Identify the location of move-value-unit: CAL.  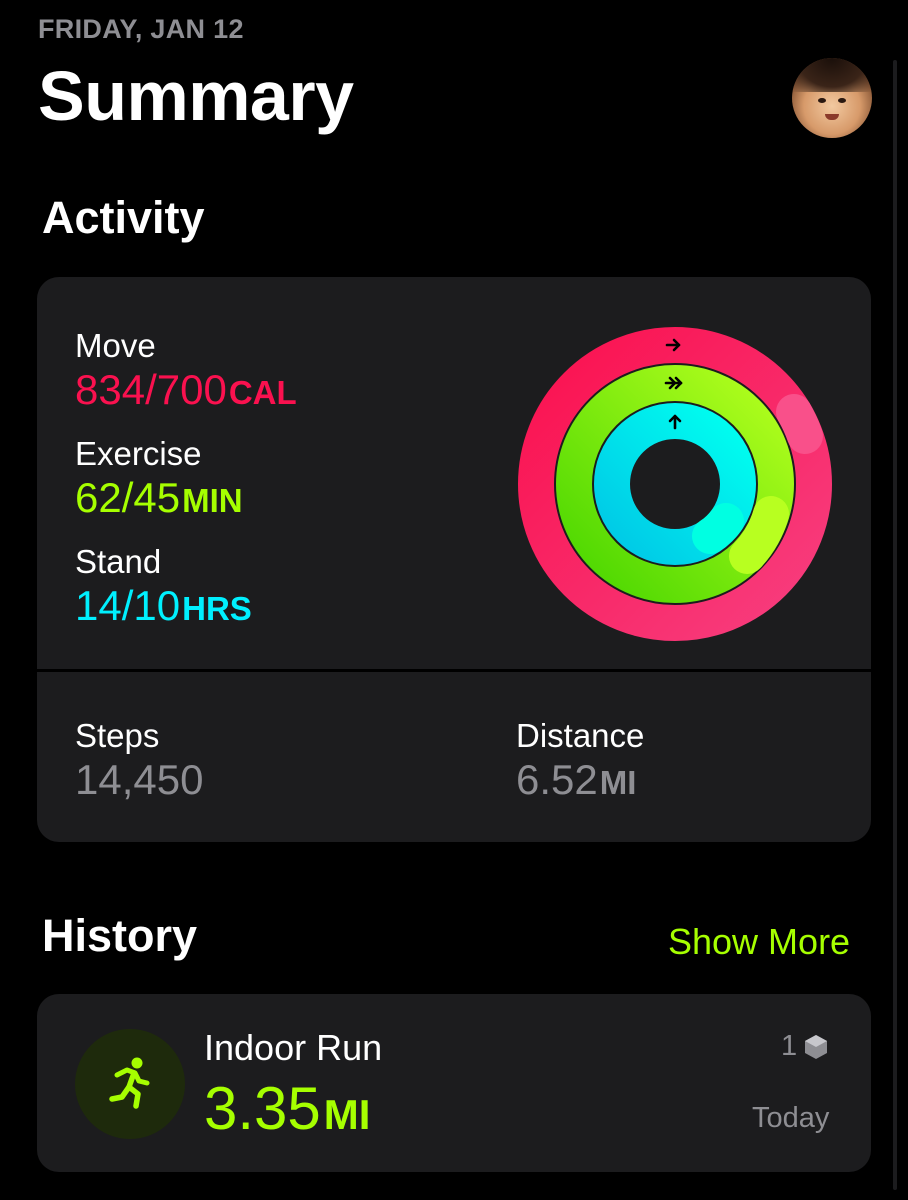
(262, 392).